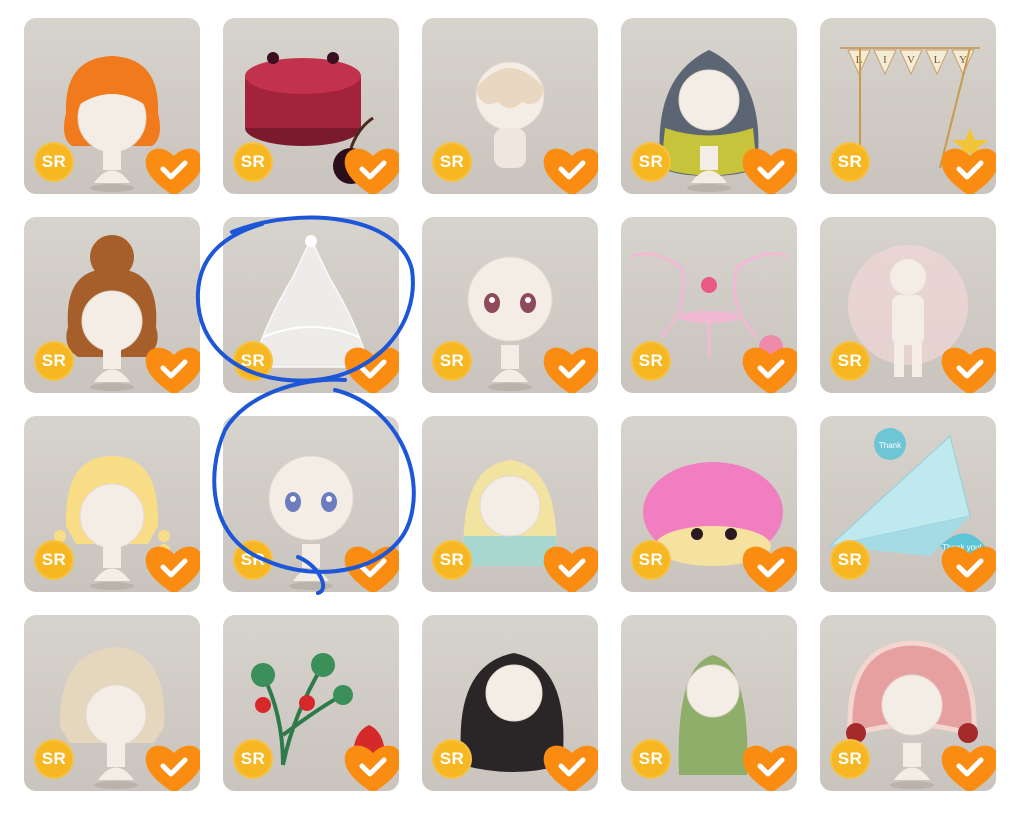 Image resolution: width=1024 pixels, height=814 pixels. I want to click on item-card: LIVLYSR, so click(908, 106).